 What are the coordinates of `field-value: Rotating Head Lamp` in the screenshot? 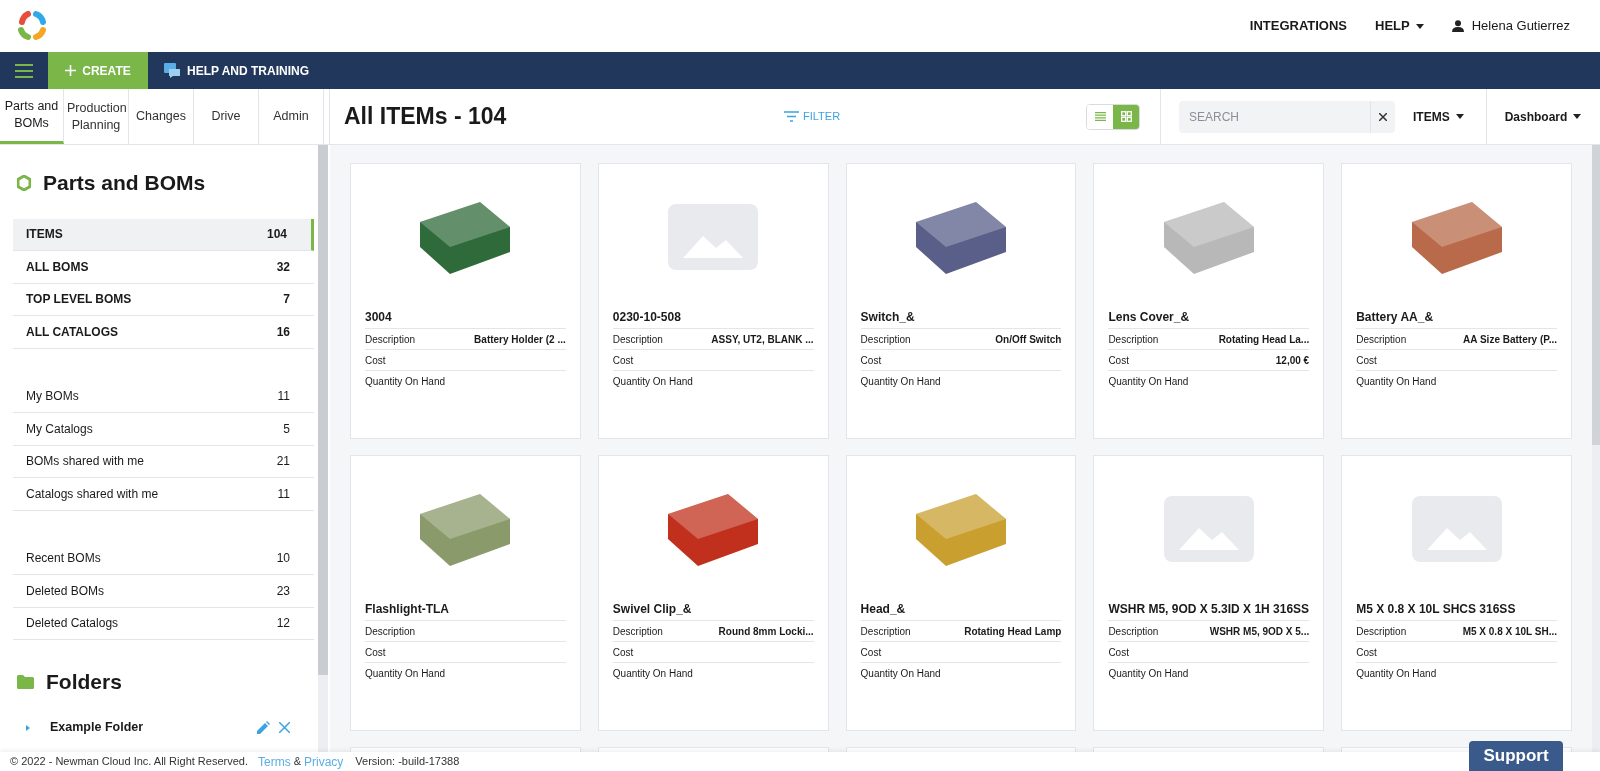 It's located at (1013, 631).